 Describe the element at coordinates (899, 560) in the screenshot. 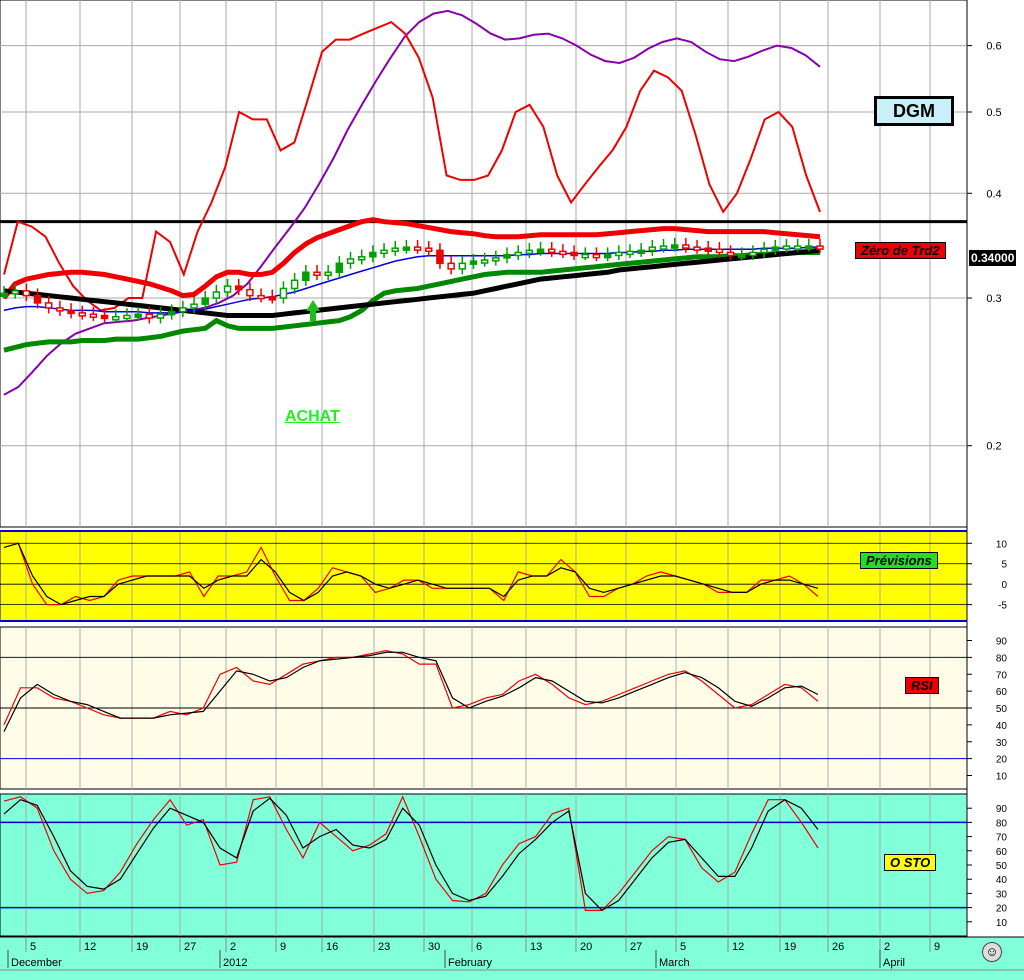

I see `previsions-label: Prévisions` at that location.